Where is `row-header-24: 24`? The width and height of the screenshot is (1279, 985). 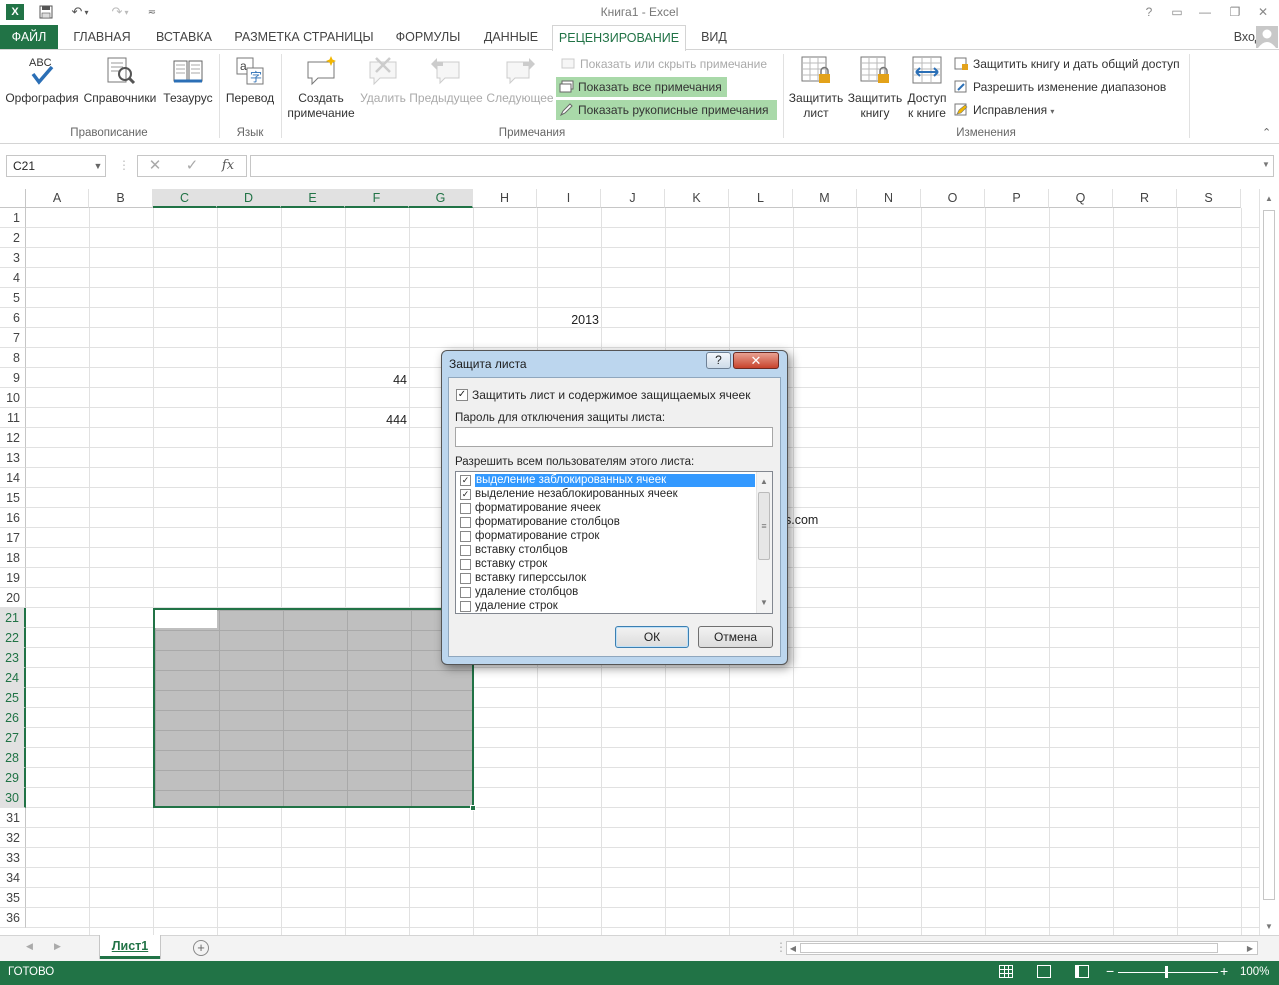
row-header-24: 24 is located at coordinates (13, 678).